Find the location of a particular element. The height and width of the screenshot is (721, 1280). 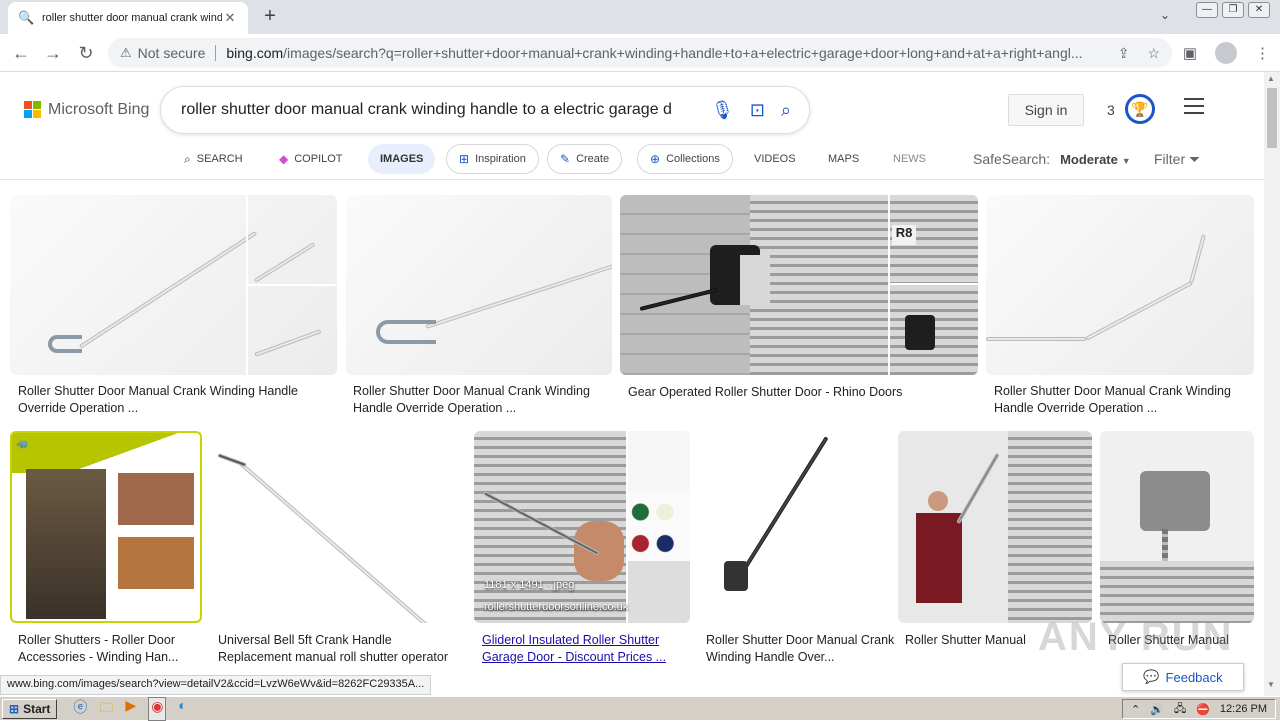

rewards-count: 3 is located at coordinates (1111, 110).